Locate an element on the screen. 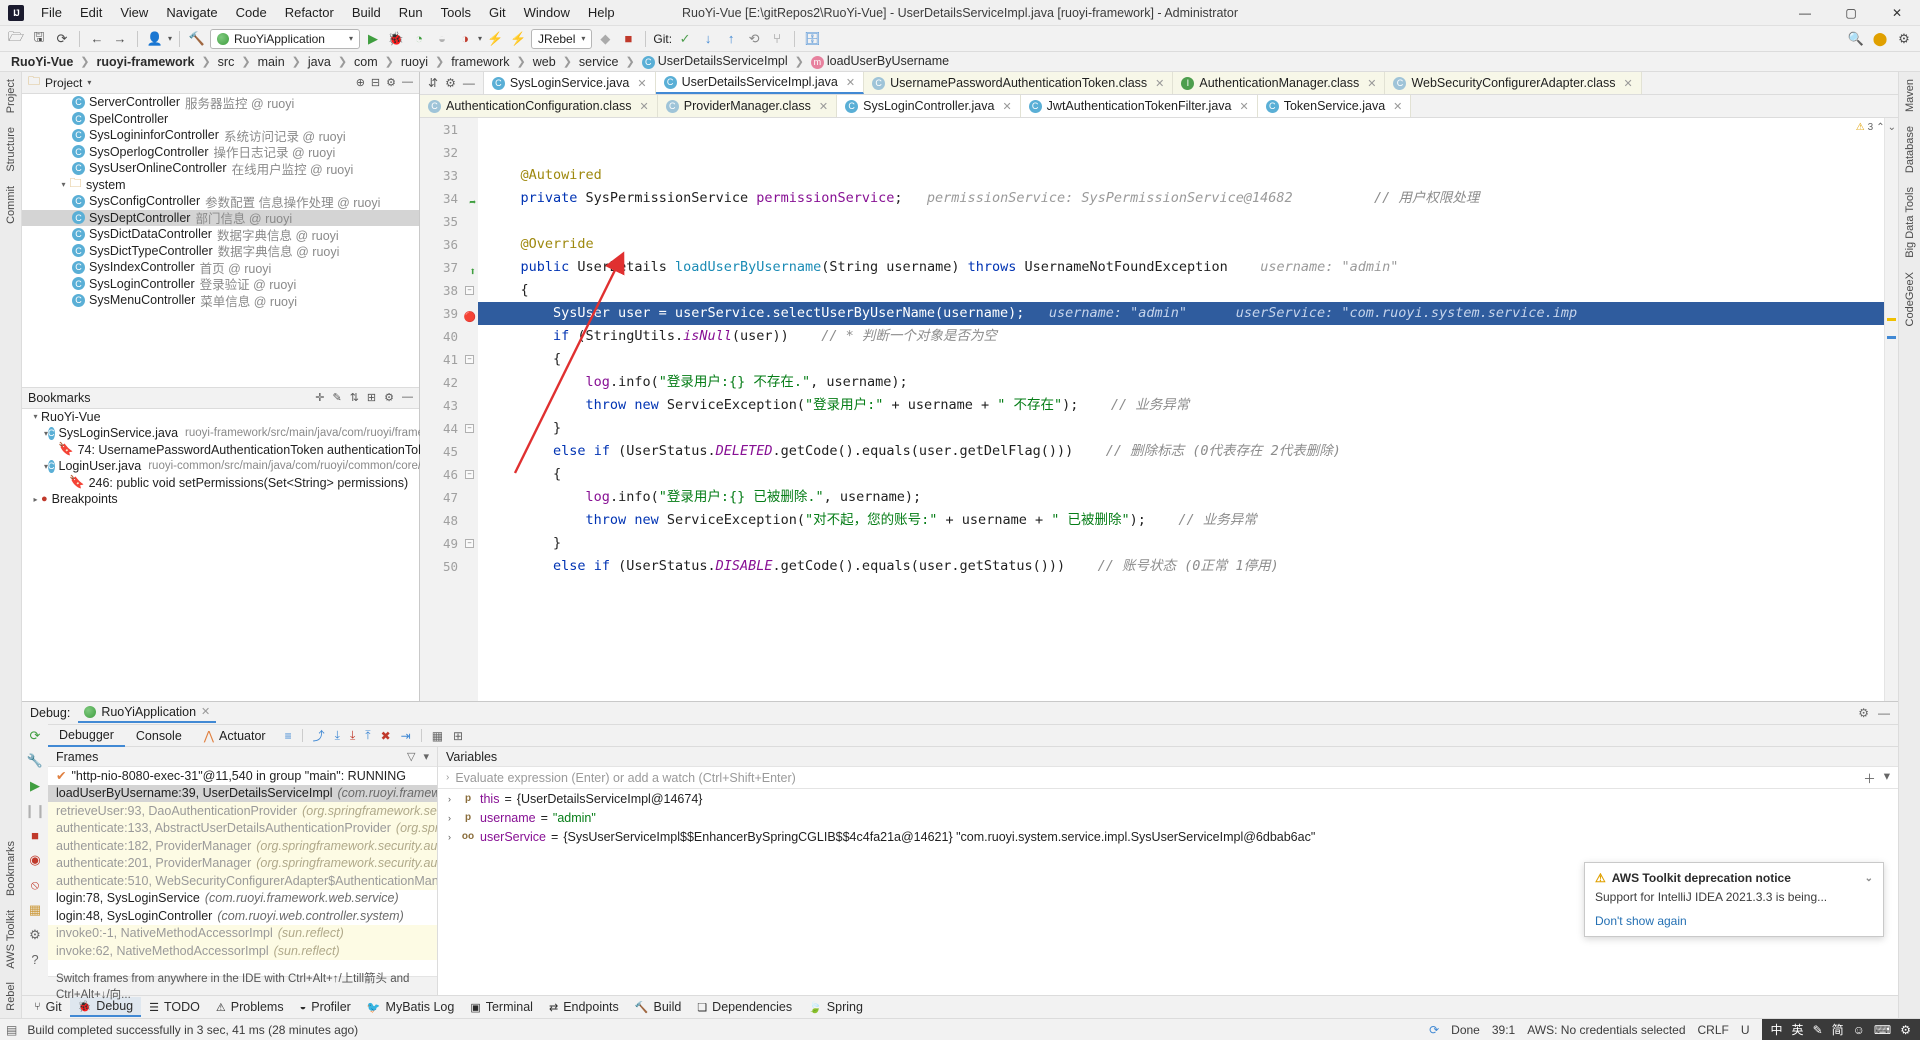 The height and width of the screenshot is (1040, 1920). menu-item-tools: Tools is located at coordinates (456, 12).